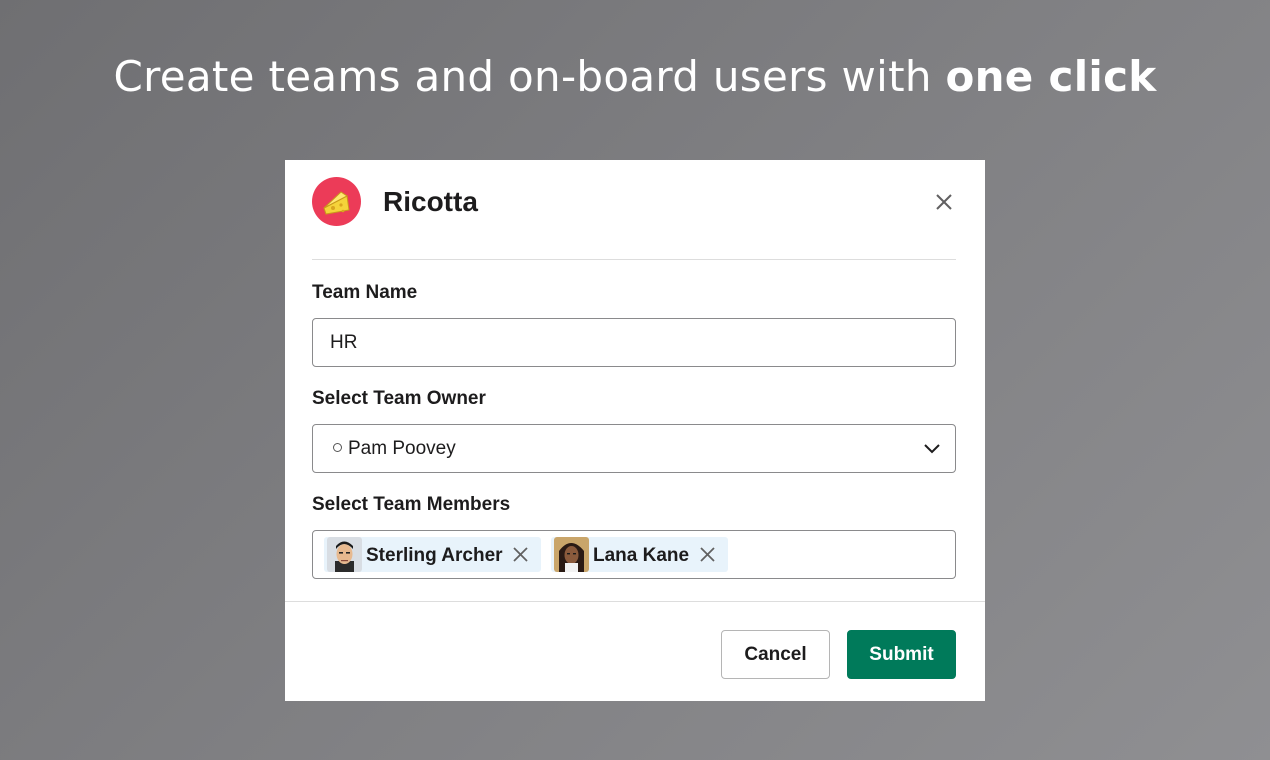 This screenshot has height=760, width=1270. I want to click on team-members-multiselect: Sterling Archer Lana Kane, so click(634, 554).